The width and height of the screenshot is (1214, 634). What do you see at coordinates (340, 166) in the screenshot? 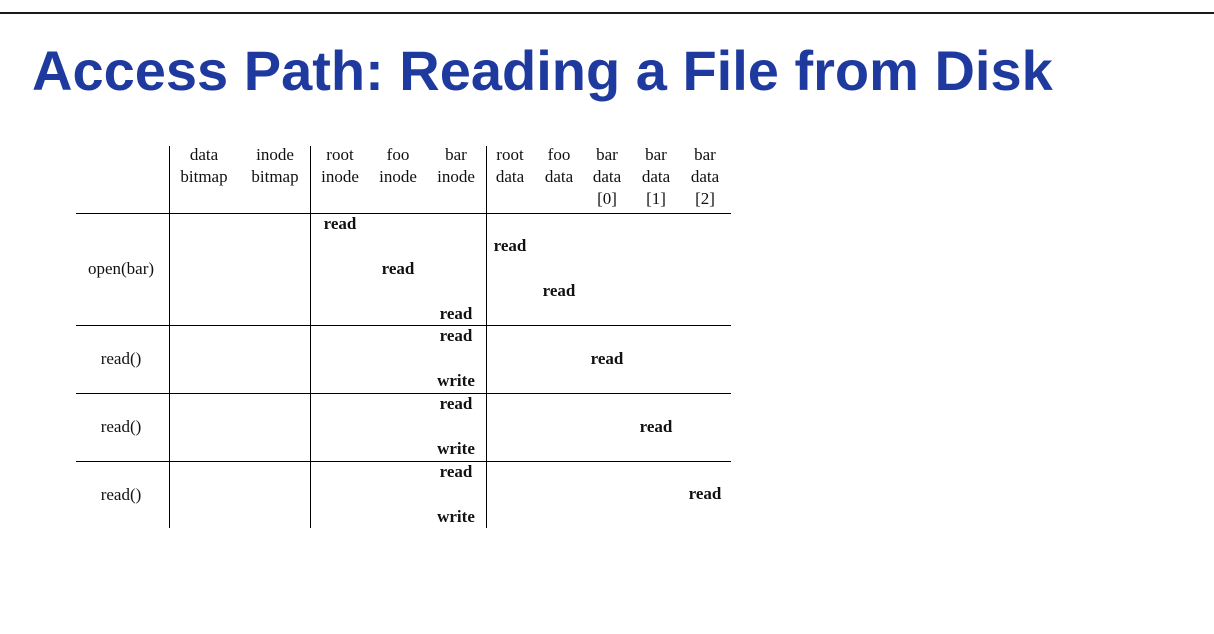
I see `column-header: root inode` at bounding box center [340, 166].